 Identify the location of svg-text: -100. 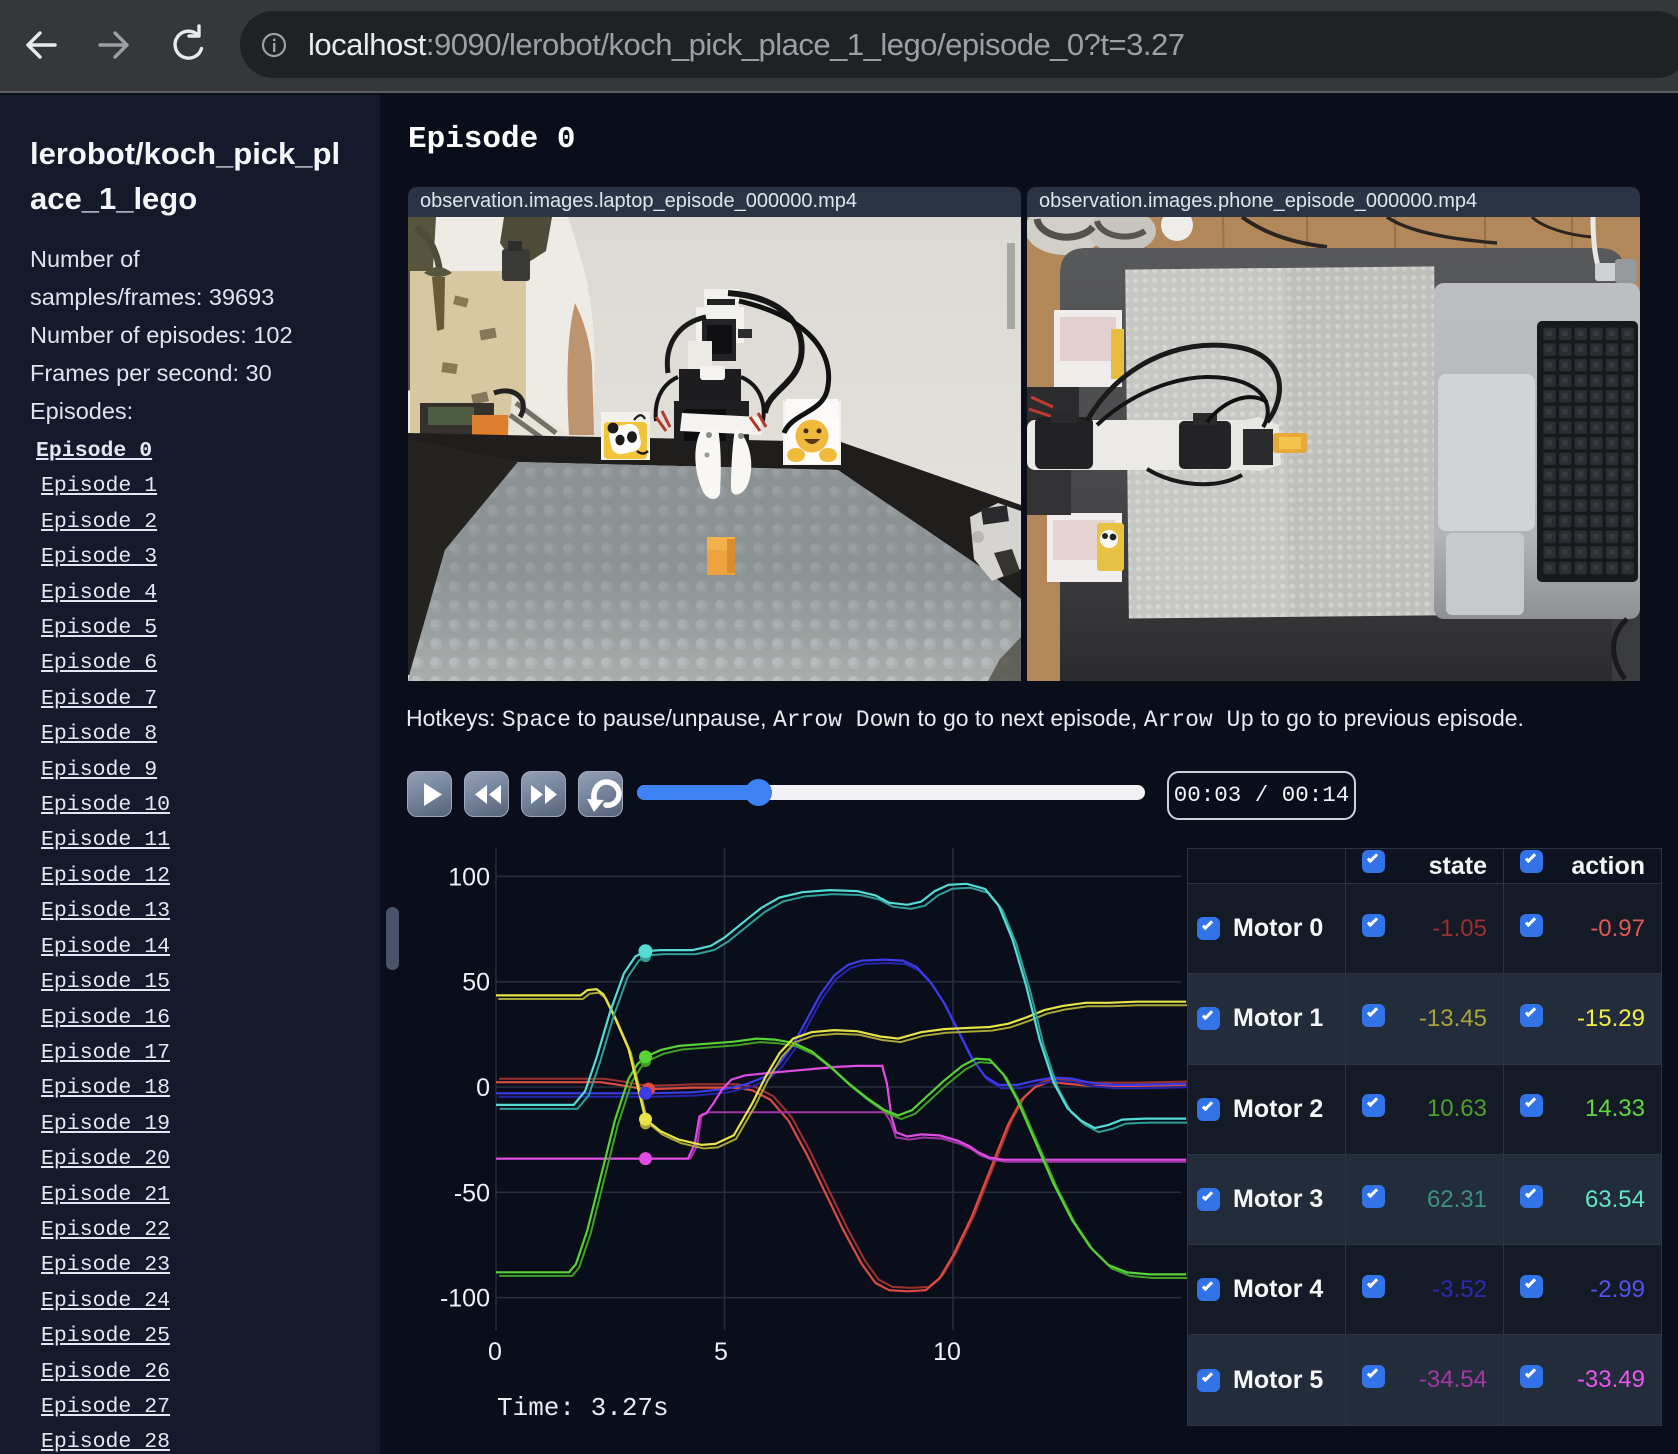
(465, 1299).